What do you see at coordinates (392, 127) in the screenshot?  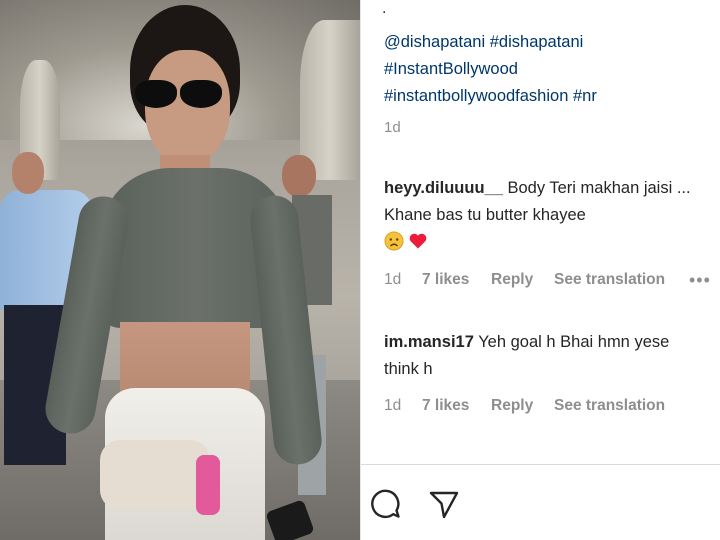 I see `post-age: 1d` at bounding box center [392, 127].